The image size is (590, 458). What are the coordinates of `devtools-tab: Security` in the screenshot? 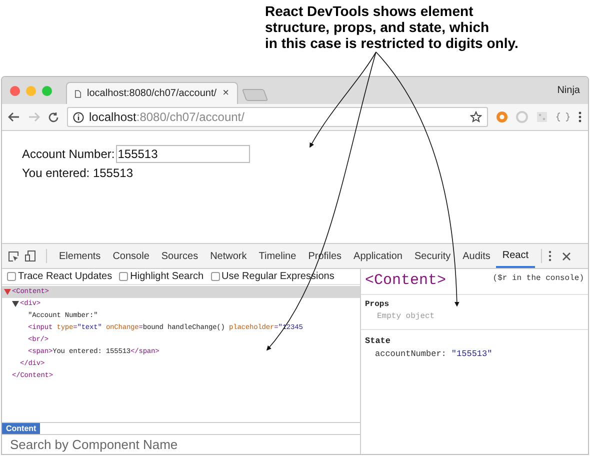 It's located at (432, 256).